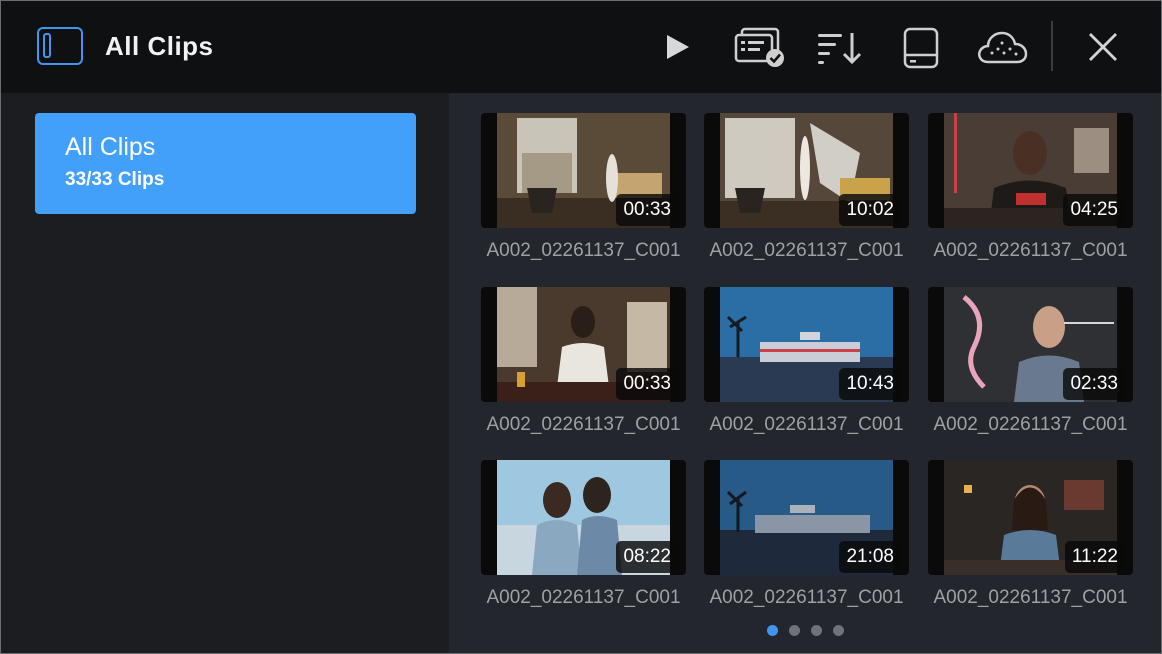  What do you see at coordinates (60, 46) in the screenshot?
I see `sidebar-toggle-icon` at bounding box center [60, 46].